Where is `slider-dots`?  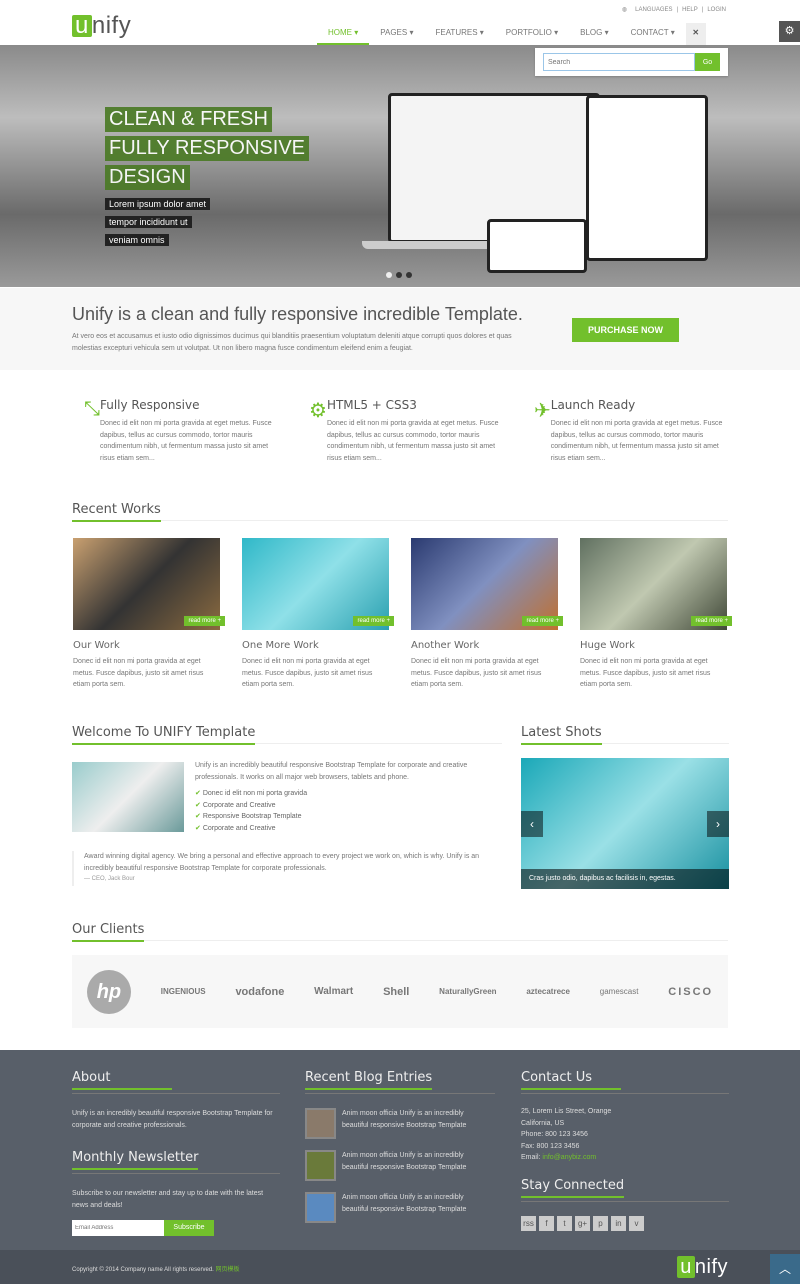
slider-dots is located at coordinates (399, 274).